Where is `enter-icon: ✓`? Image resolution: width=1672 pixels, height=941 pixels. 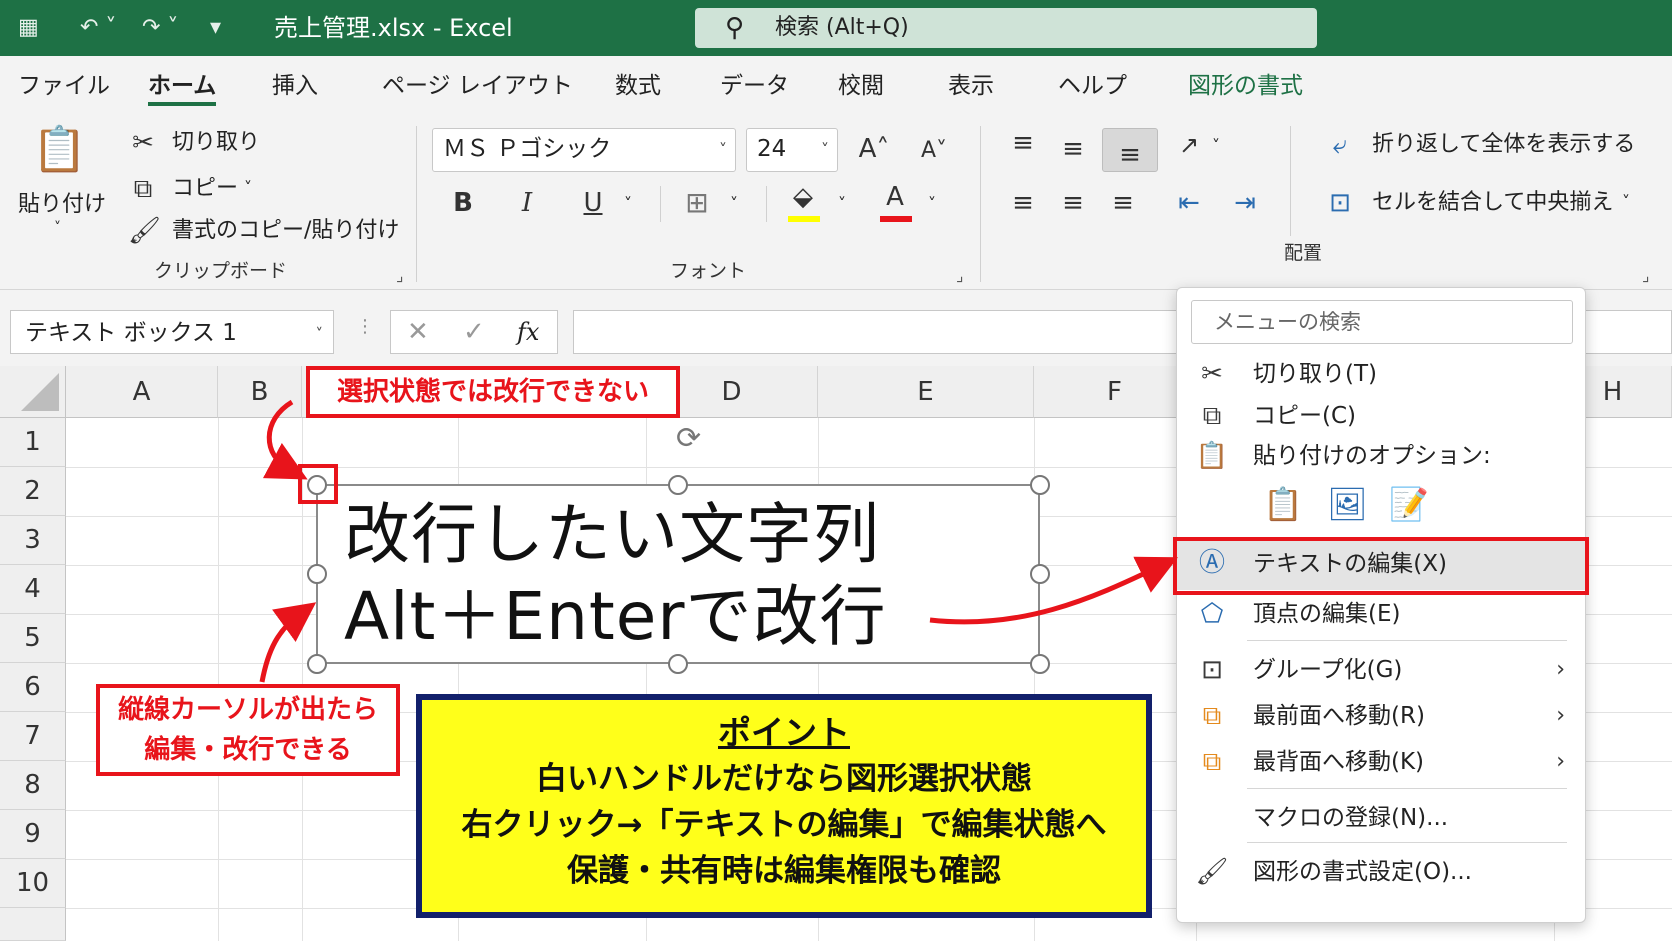
enter-icon: ✓ is located at coordinates (474, 332).